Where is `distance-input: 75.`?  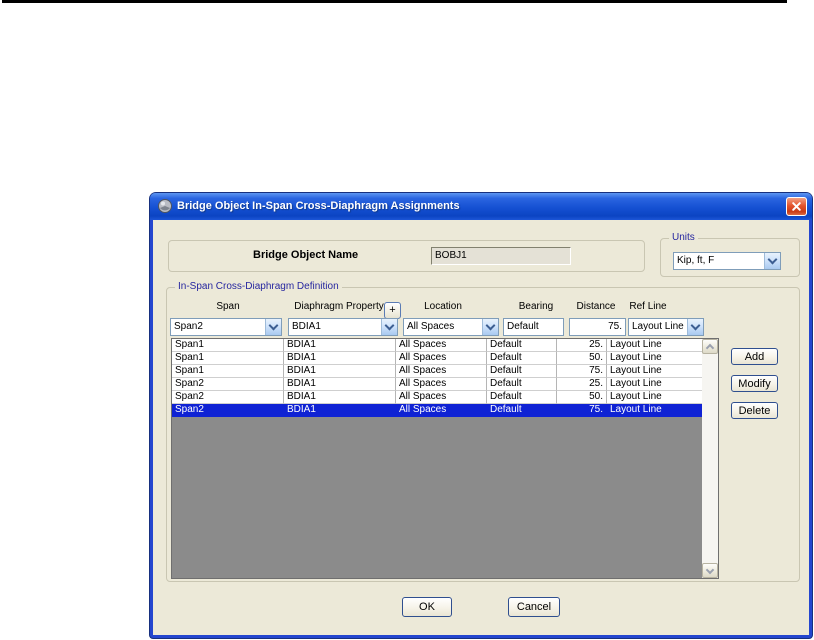
distance-input: 75. is located at coordinates (597, 327).